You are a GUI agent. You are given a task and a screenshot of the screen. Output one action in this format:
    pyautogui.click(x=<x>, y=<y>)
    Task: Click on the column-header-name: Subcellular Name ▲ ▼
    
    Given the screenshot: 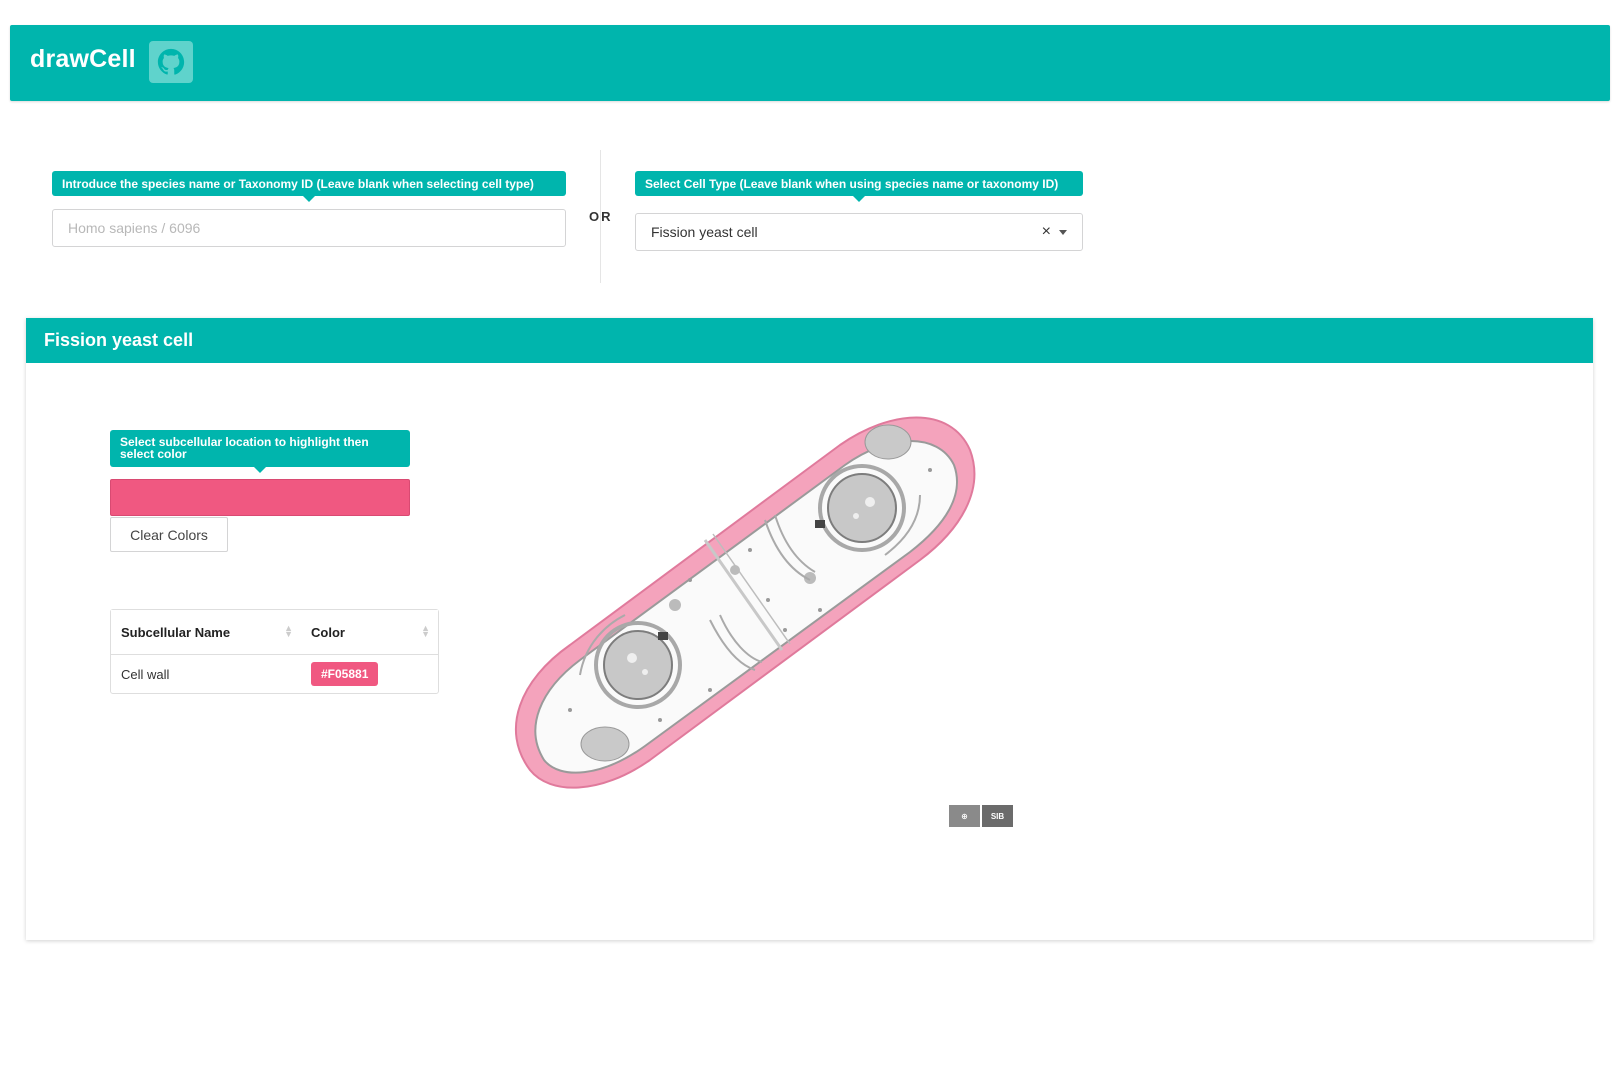 What is the action you would take?
    pyautogui.click(x=206, y=632)
    